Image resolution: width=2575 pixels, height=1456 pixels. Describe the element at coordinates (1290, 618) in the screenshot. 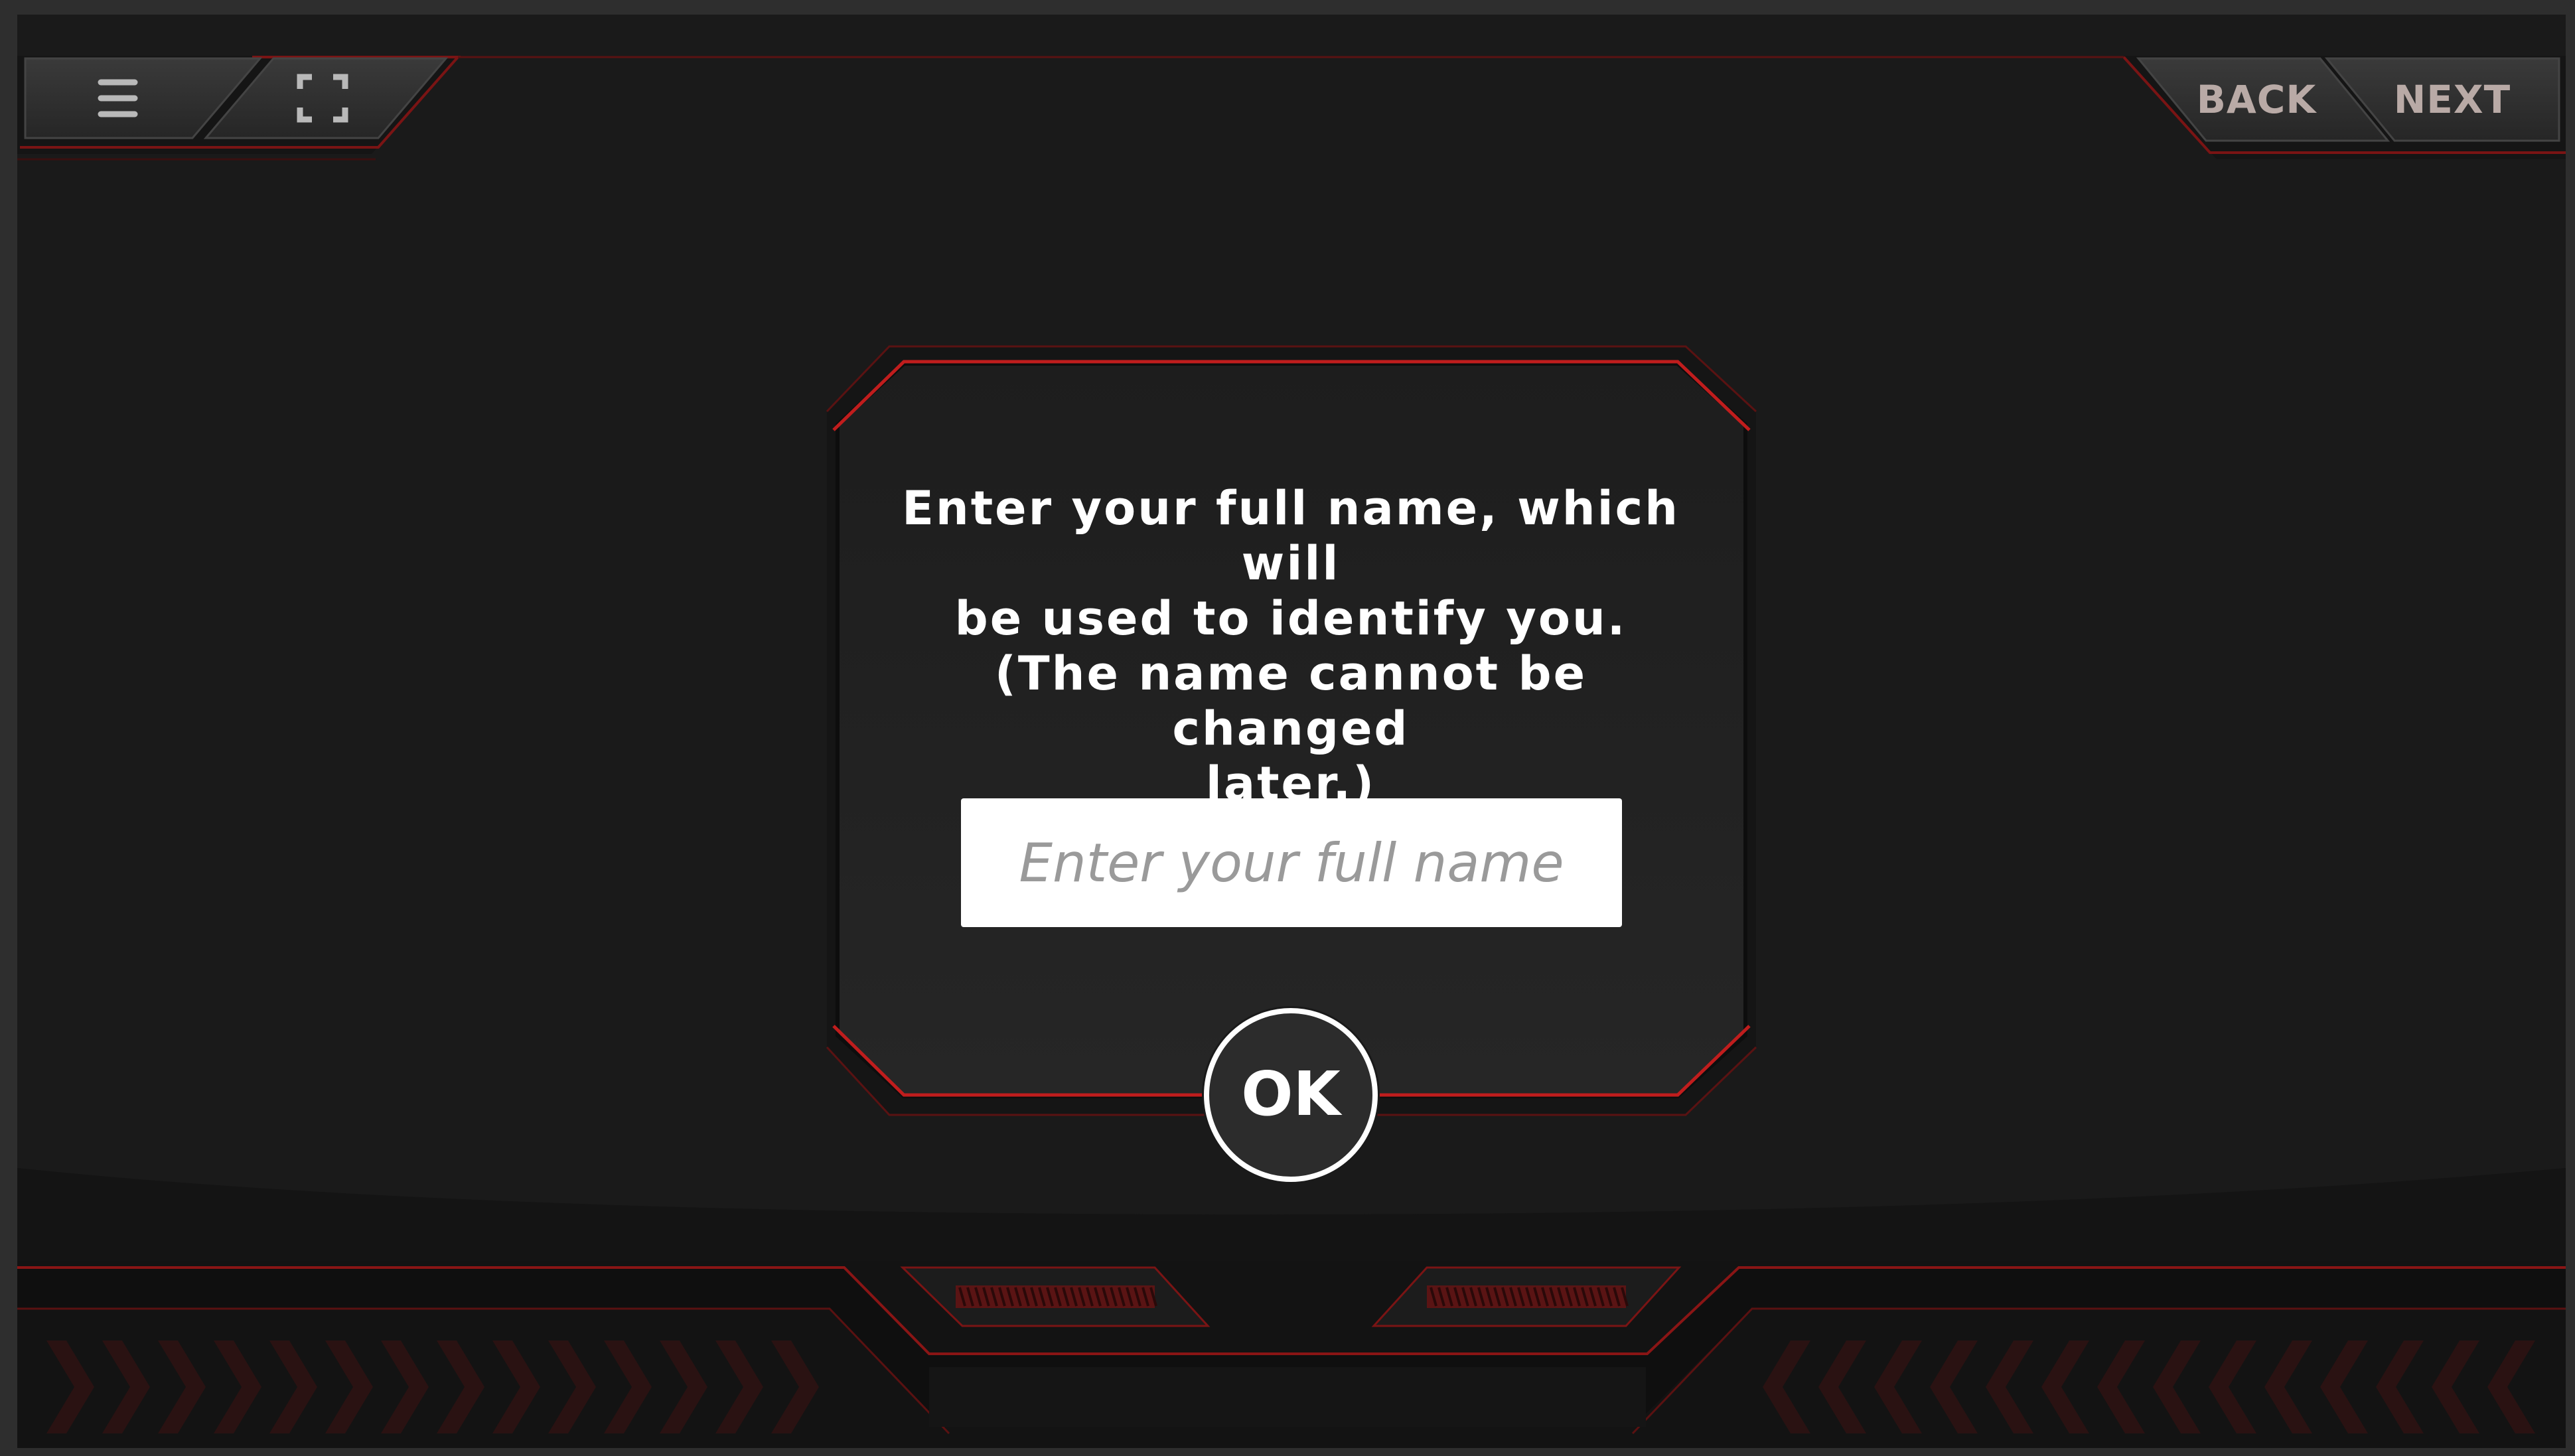

I see `prompt-line: be used to identify you.` at that location.